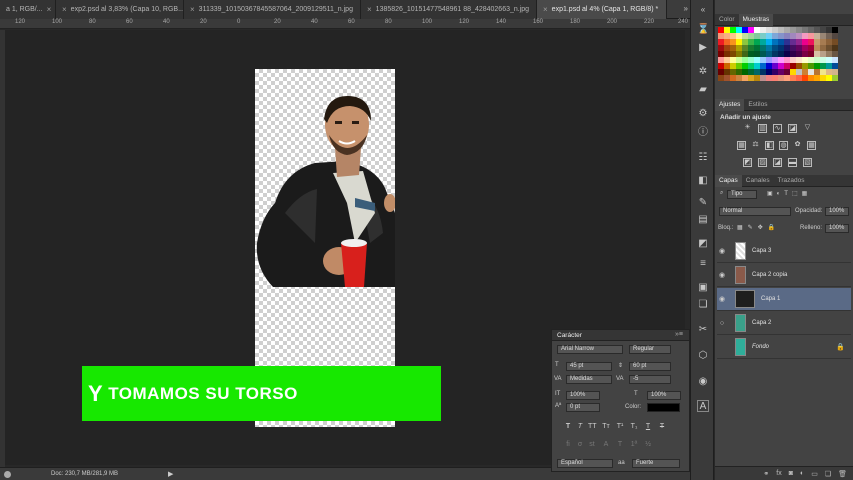 Image resolution: width=853 pixels, height=480 pixels. I want to click on document-tab: a 1, RGB/... ×, so click(28, 9).